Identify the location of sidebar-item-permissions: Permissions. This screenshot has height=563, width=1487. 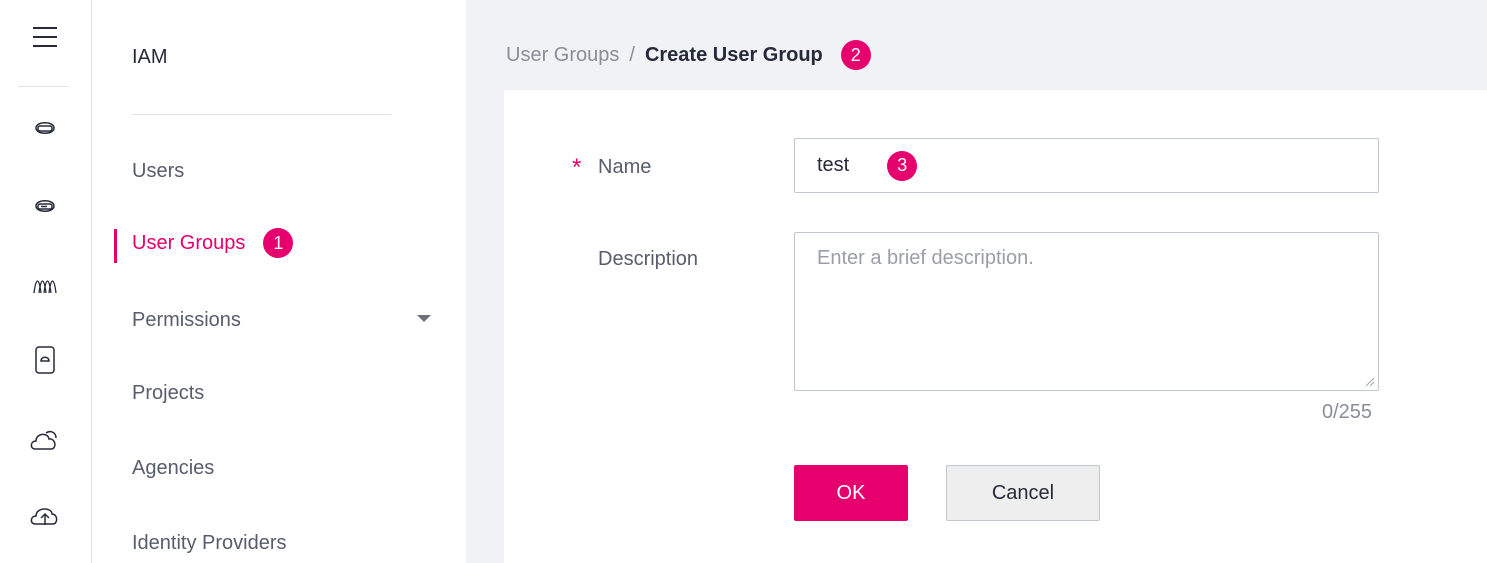
(186, 320).